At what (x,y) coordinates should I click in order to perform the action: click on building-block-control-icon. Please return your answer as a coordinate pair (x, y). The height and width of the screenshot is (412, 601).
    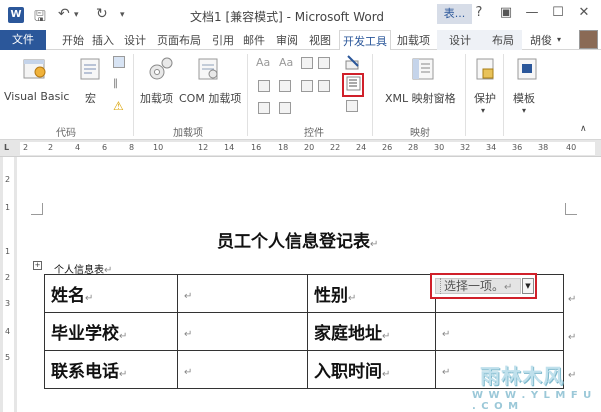
    Looking at the image, I should click on (324, 63).